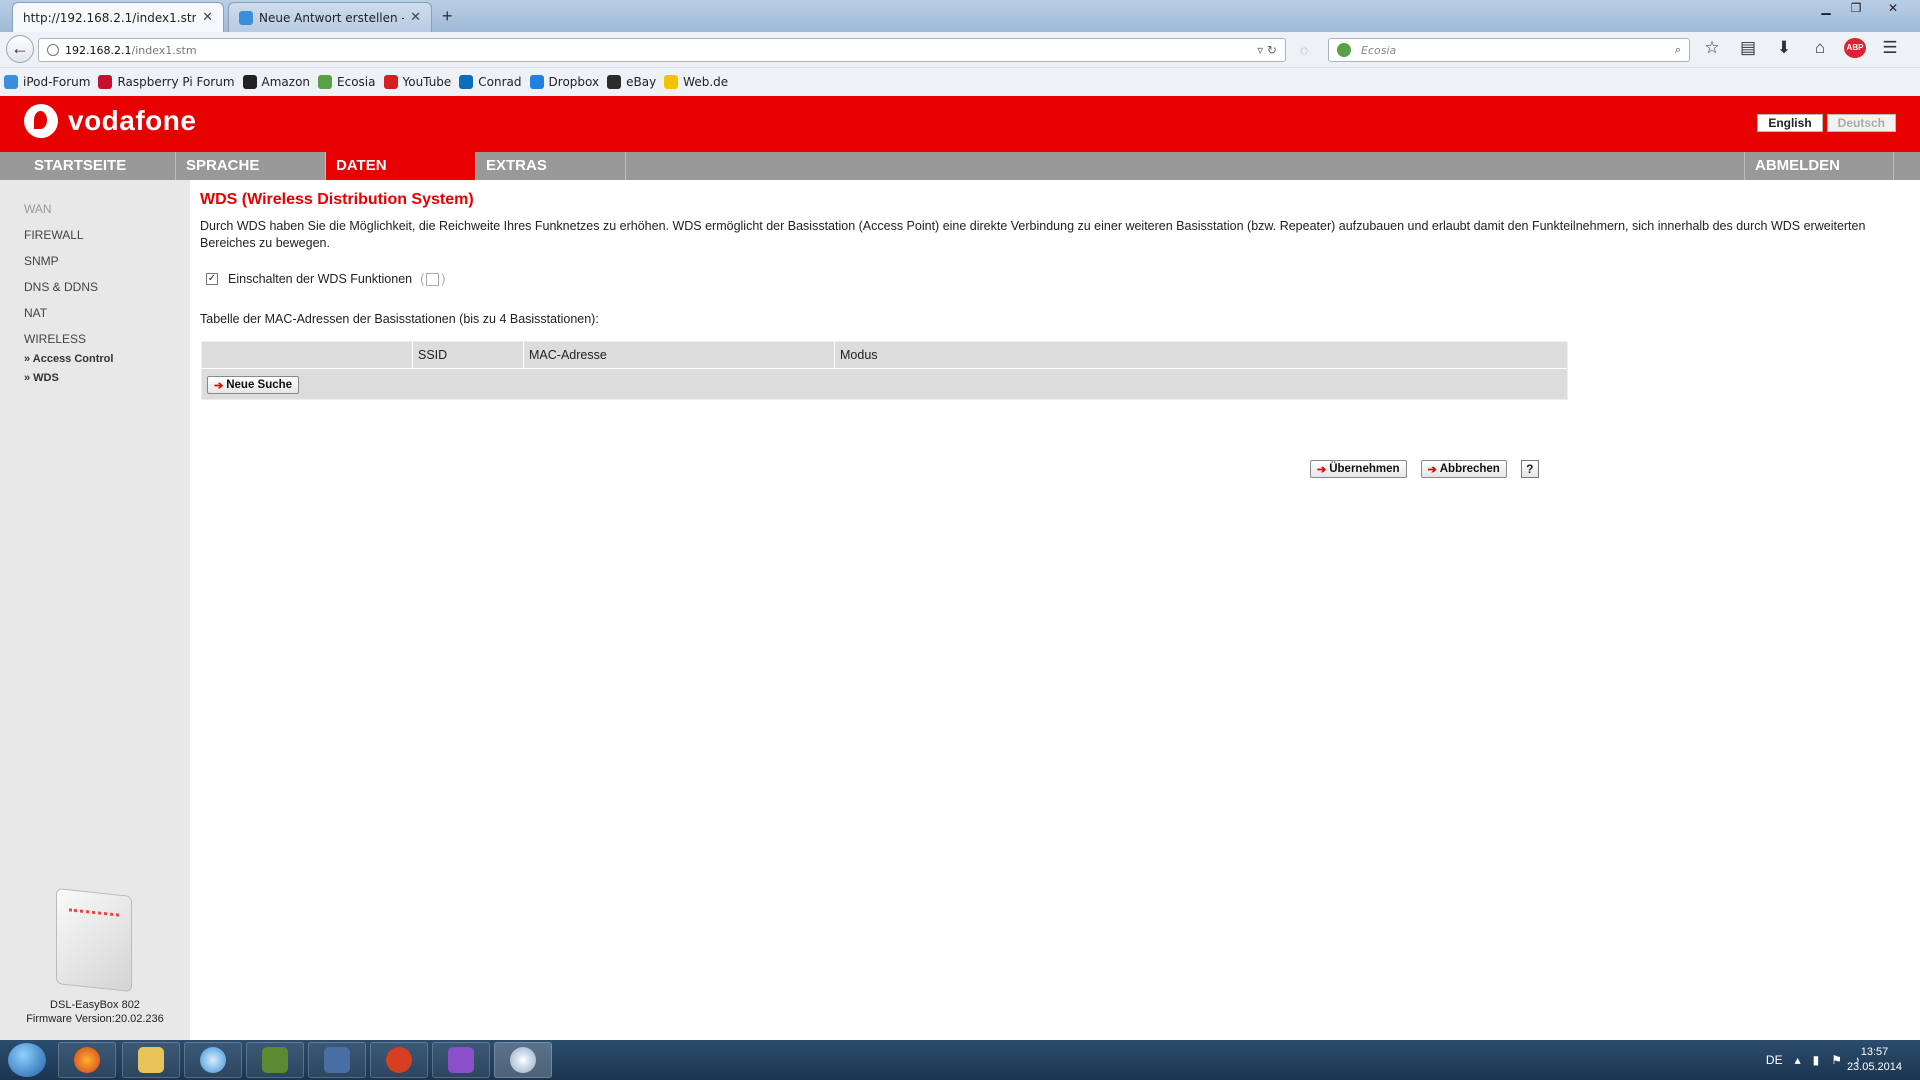 The width and height of the screenshot is (1920, 1080). What do you see at coordinates (110, 17) in the screenshot?
I see `tab-title: http://192.168.2.1/index1.stm` at bounding box center [110, 17].